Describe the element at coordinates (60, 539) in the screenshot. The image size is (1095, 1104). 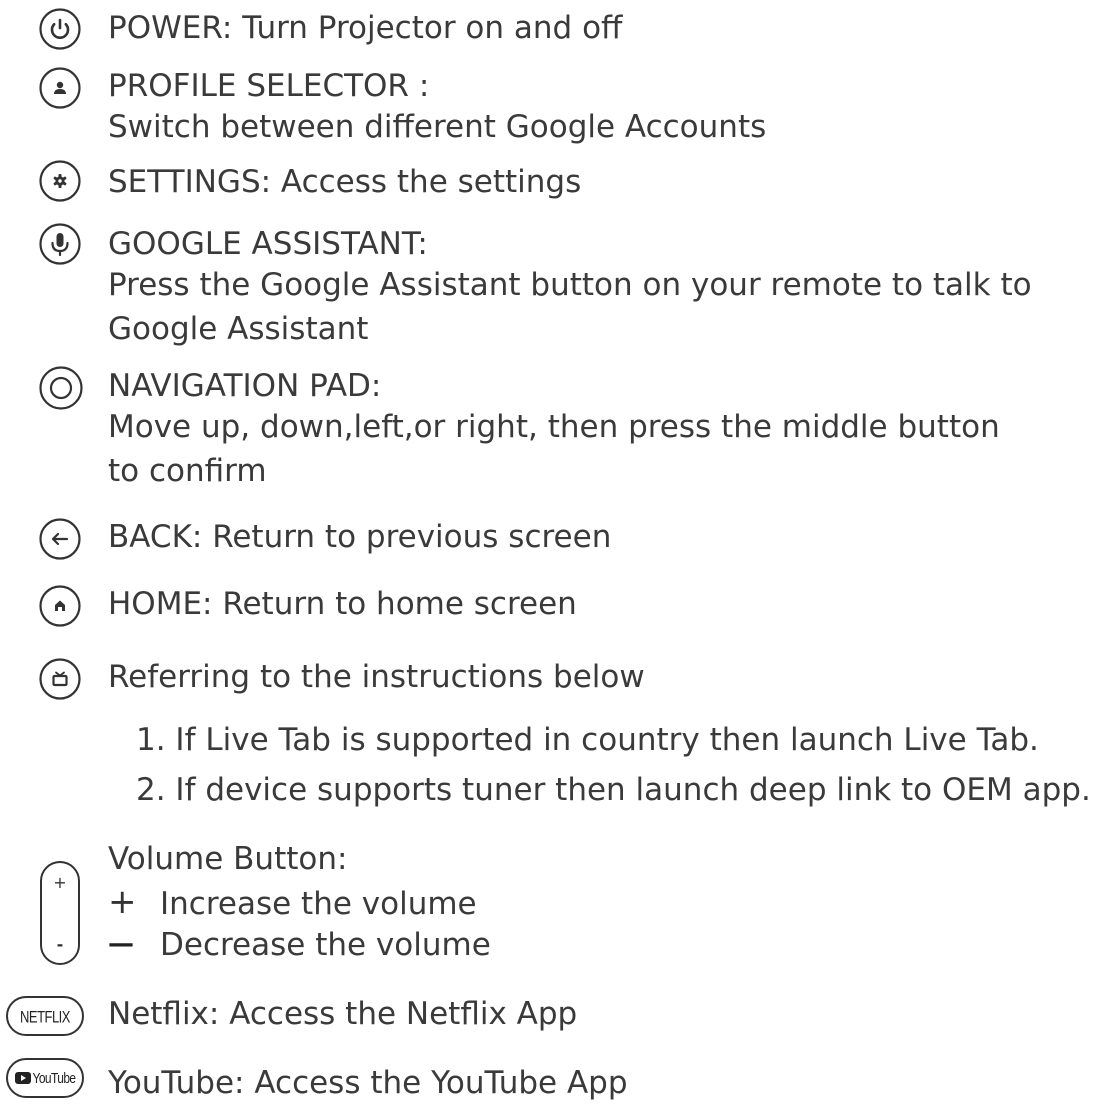
I see `back-arrow-icon` at that location.